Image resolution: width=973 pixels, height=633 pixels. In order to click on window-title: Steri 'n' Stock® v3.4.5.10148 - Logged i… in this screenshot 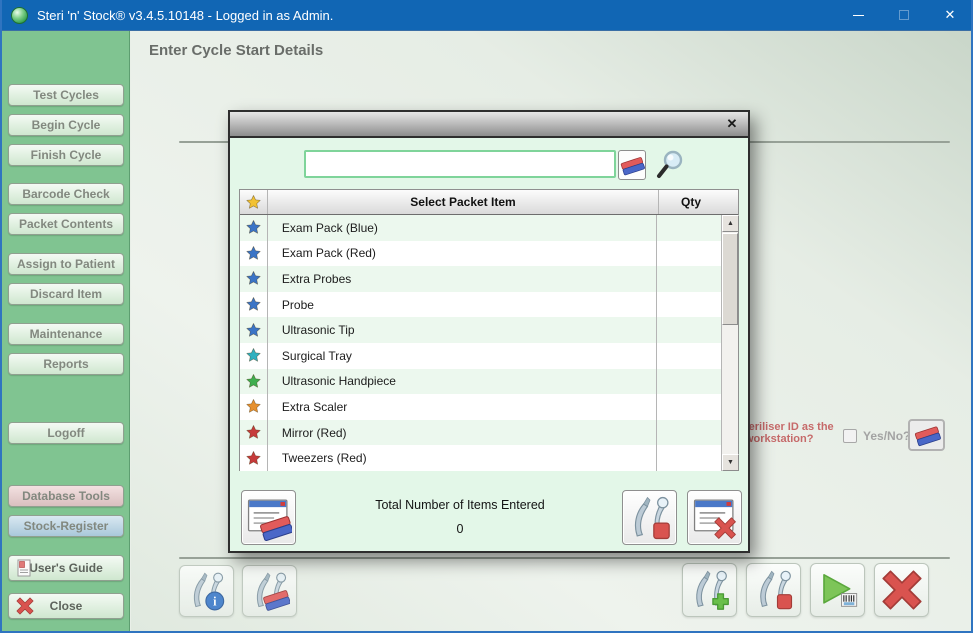, I will do `click(185, 15)`.